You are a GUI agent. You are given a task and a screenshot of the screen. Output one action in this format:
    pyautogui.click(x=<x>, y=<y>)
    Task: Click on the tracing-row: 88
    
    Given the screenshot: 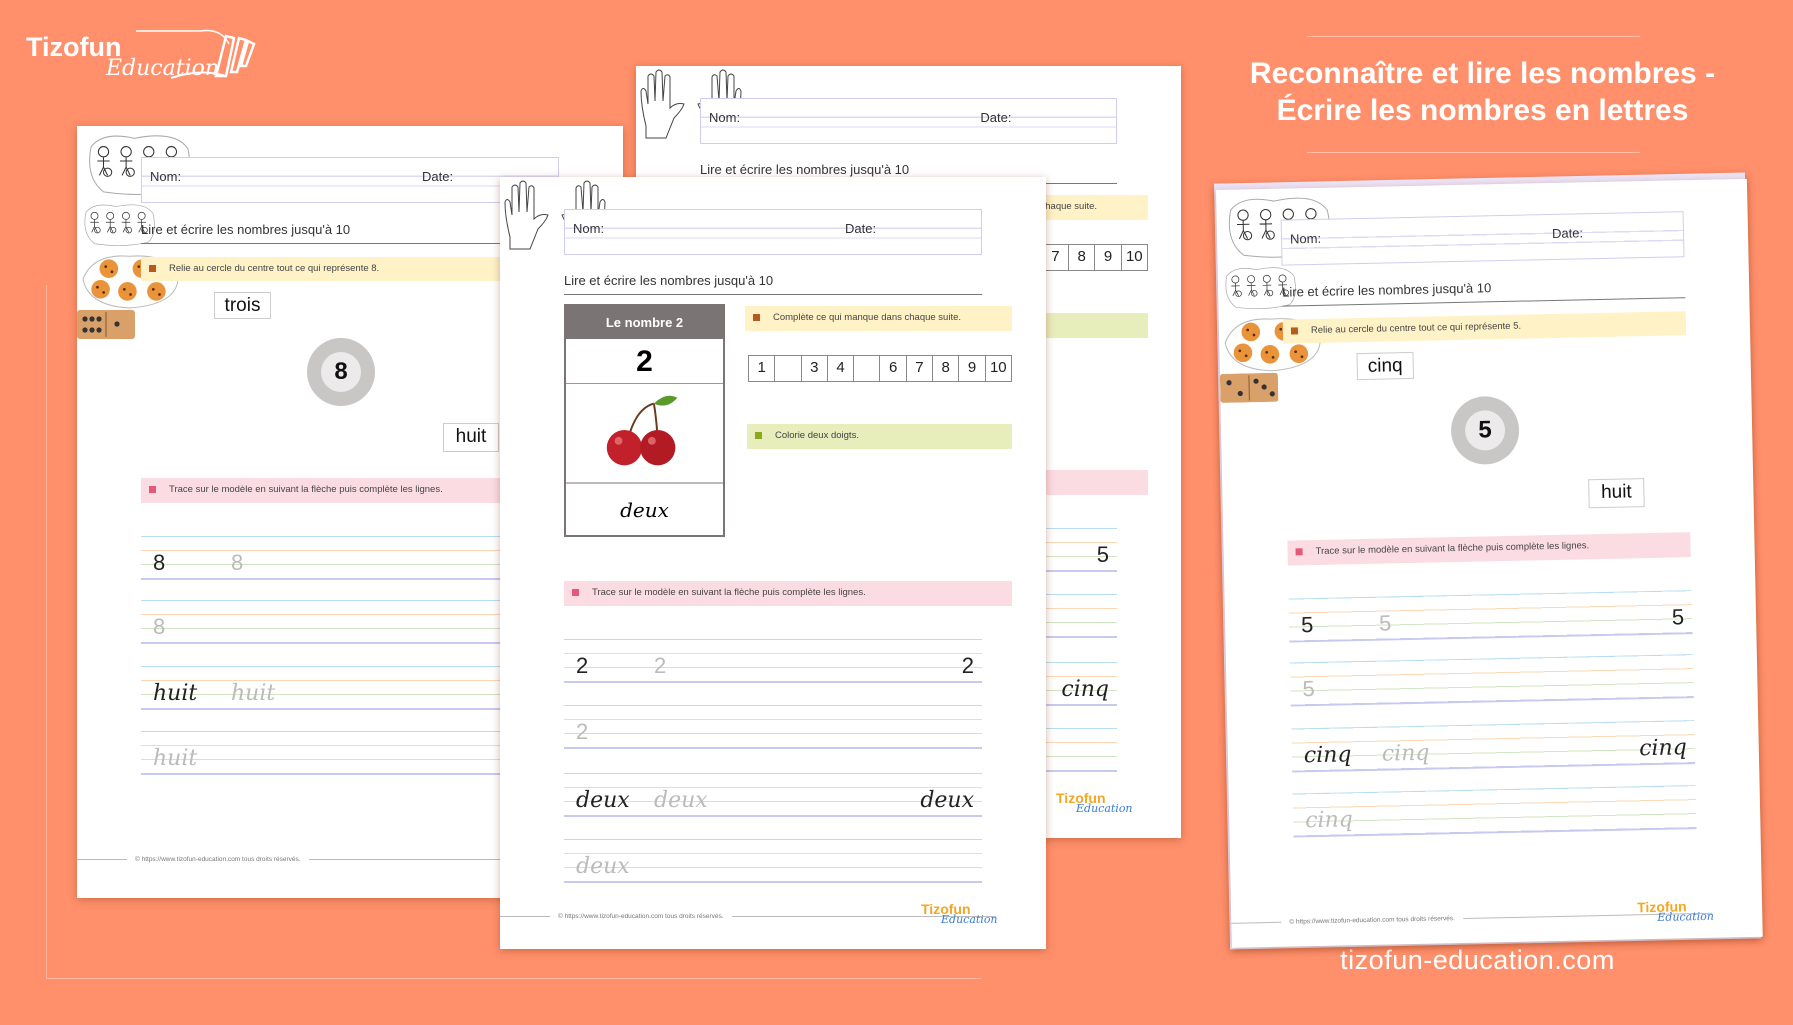 What is the action you would take?
    pyautogui.click(x=350, y=558)
    